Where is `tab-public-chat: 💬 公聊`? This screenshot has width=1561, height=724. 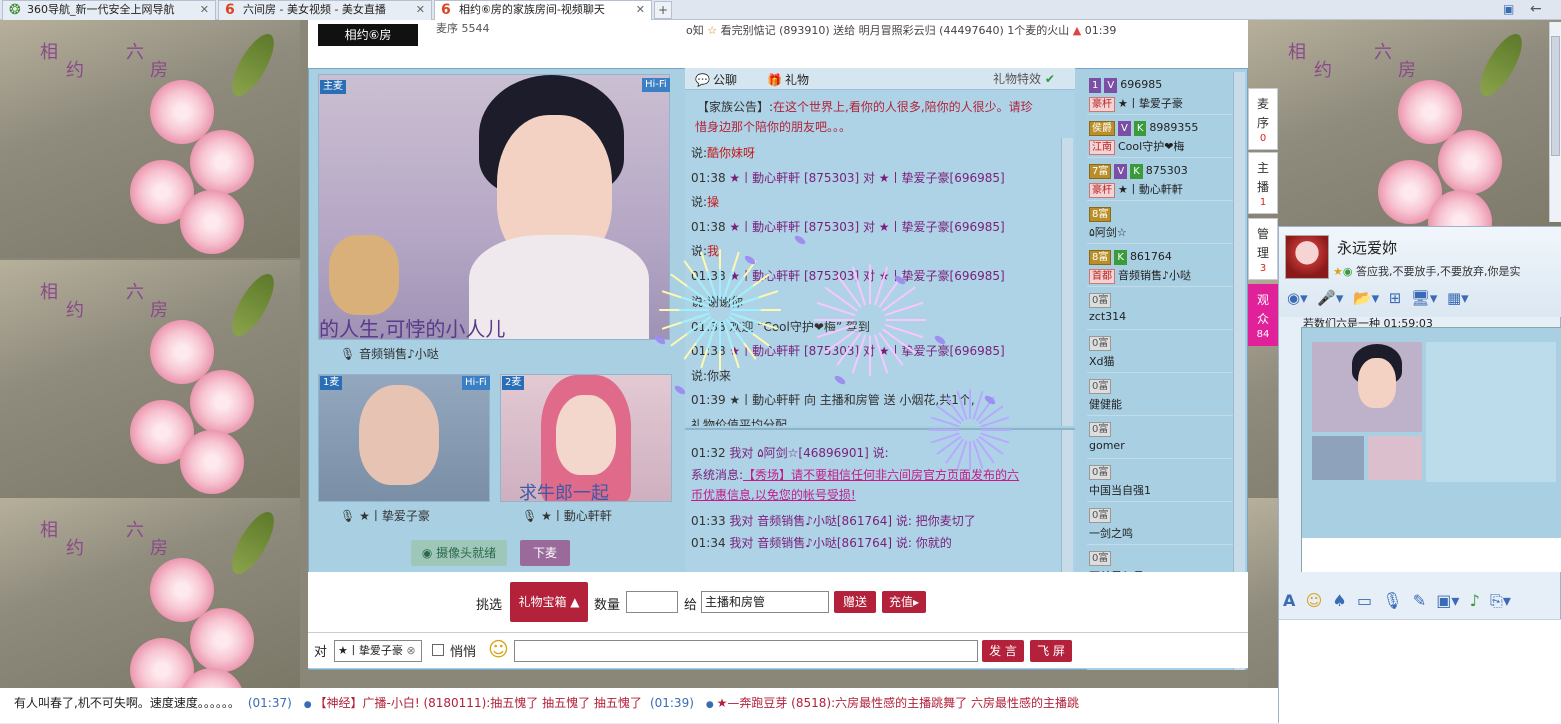
tab-public-chat: 💬 公聊 is located at coordinates (715, 80).